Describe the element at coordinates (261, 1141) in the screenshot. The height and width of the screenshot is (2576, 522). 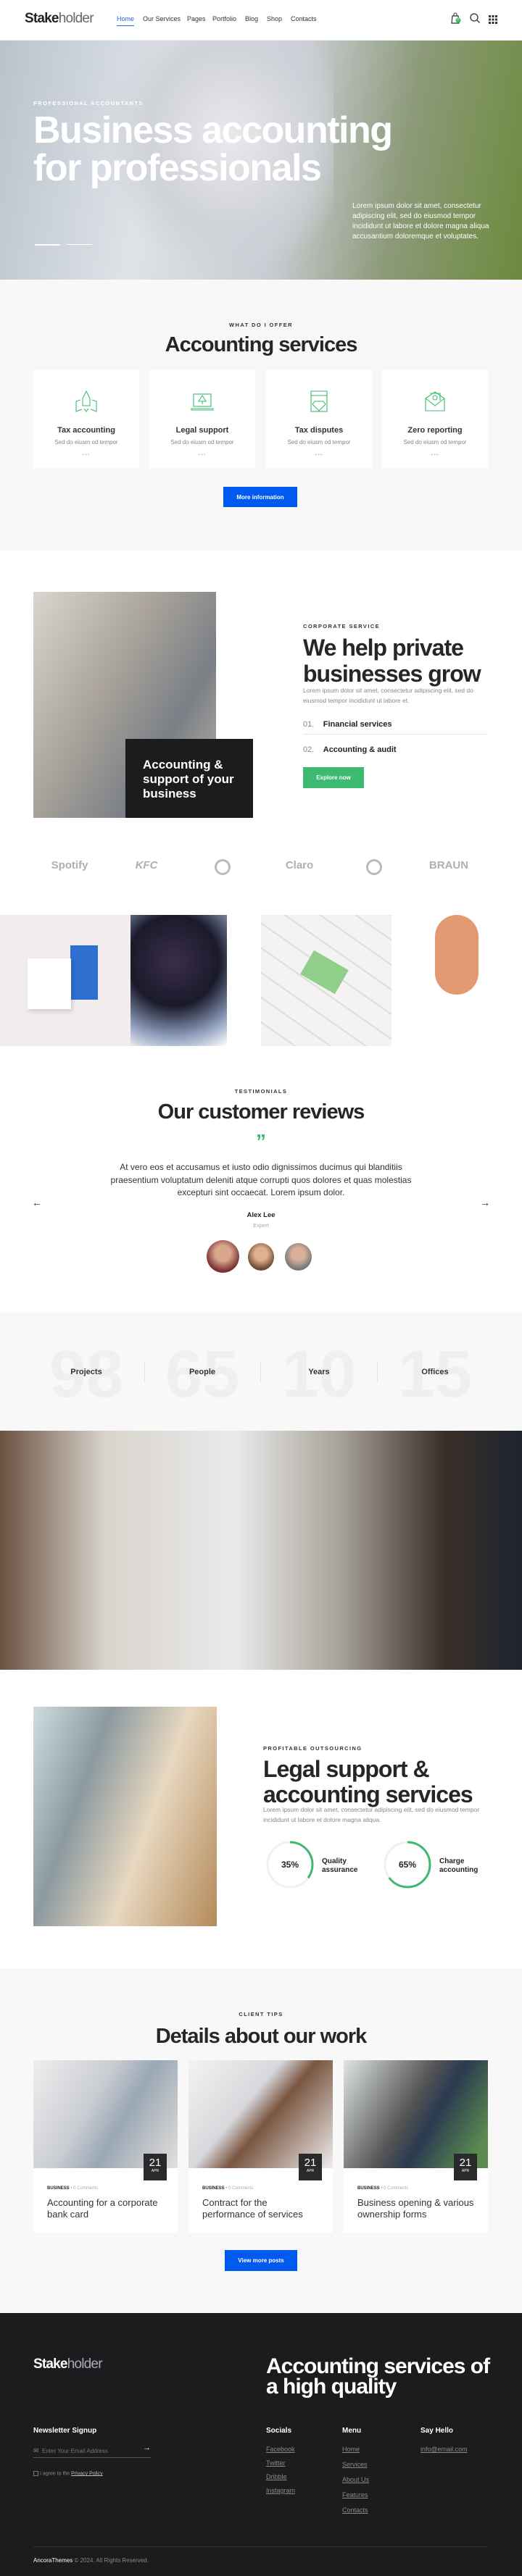
I see `quote-icon: ”` at that location.